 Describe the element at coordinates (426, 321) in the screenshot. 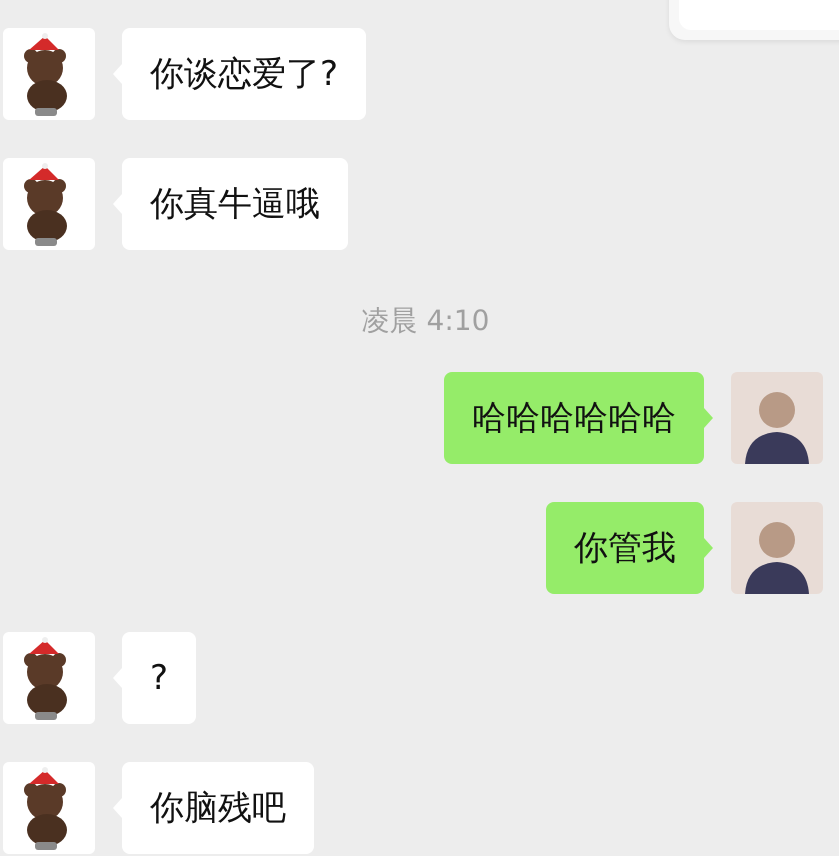

I see `timestamp: 凌晨 4:10` at that location.